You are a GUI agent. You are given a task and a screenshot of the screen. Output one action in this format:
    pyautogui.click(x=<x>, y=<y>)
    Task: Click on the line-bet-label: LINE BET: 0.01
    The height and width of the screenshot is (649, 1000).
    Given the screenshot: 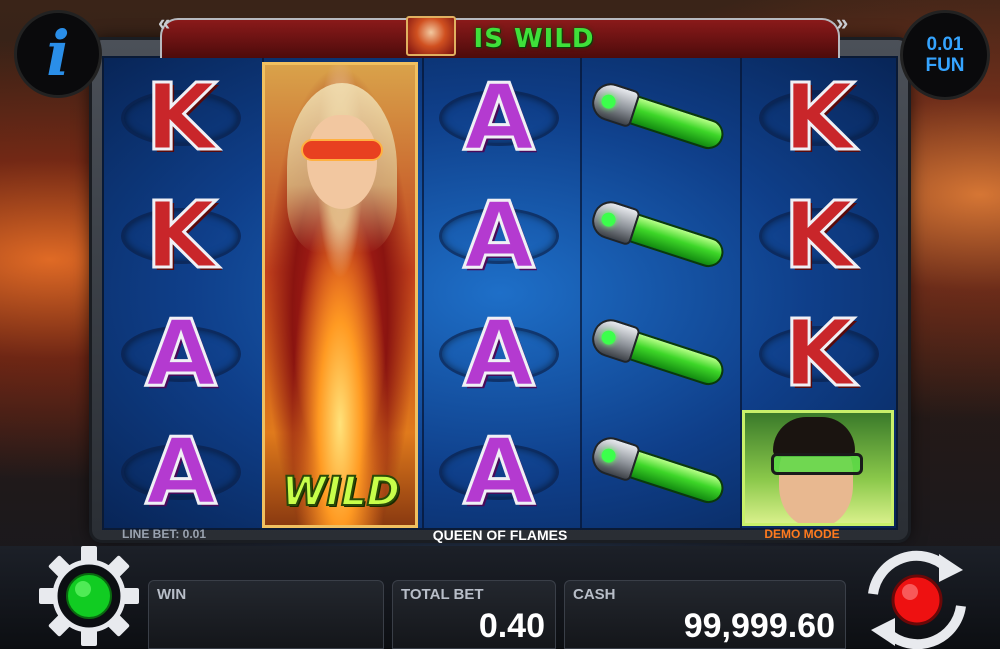 What is the action you would take?
    pyautogui.click(x=164, y=534)
    